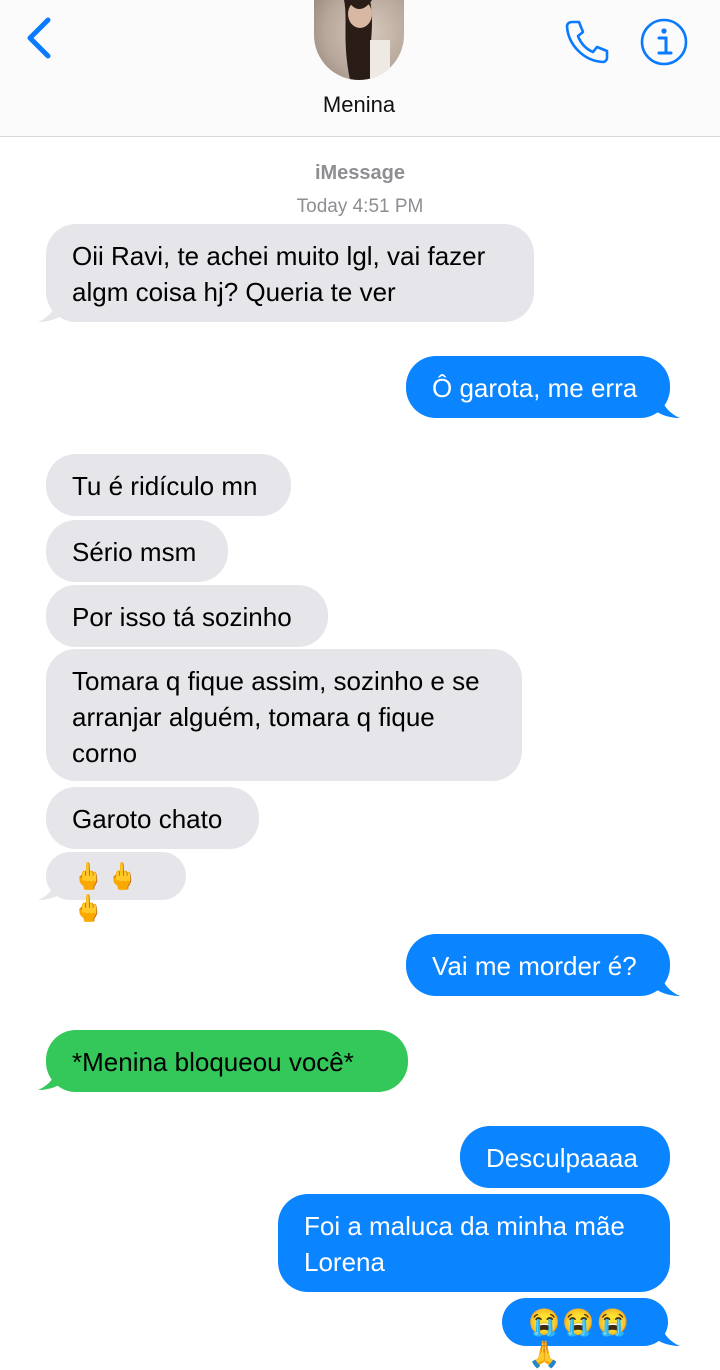 This screenshot has width=720, height=1370. I want to click on call-button, so click(587, 41).